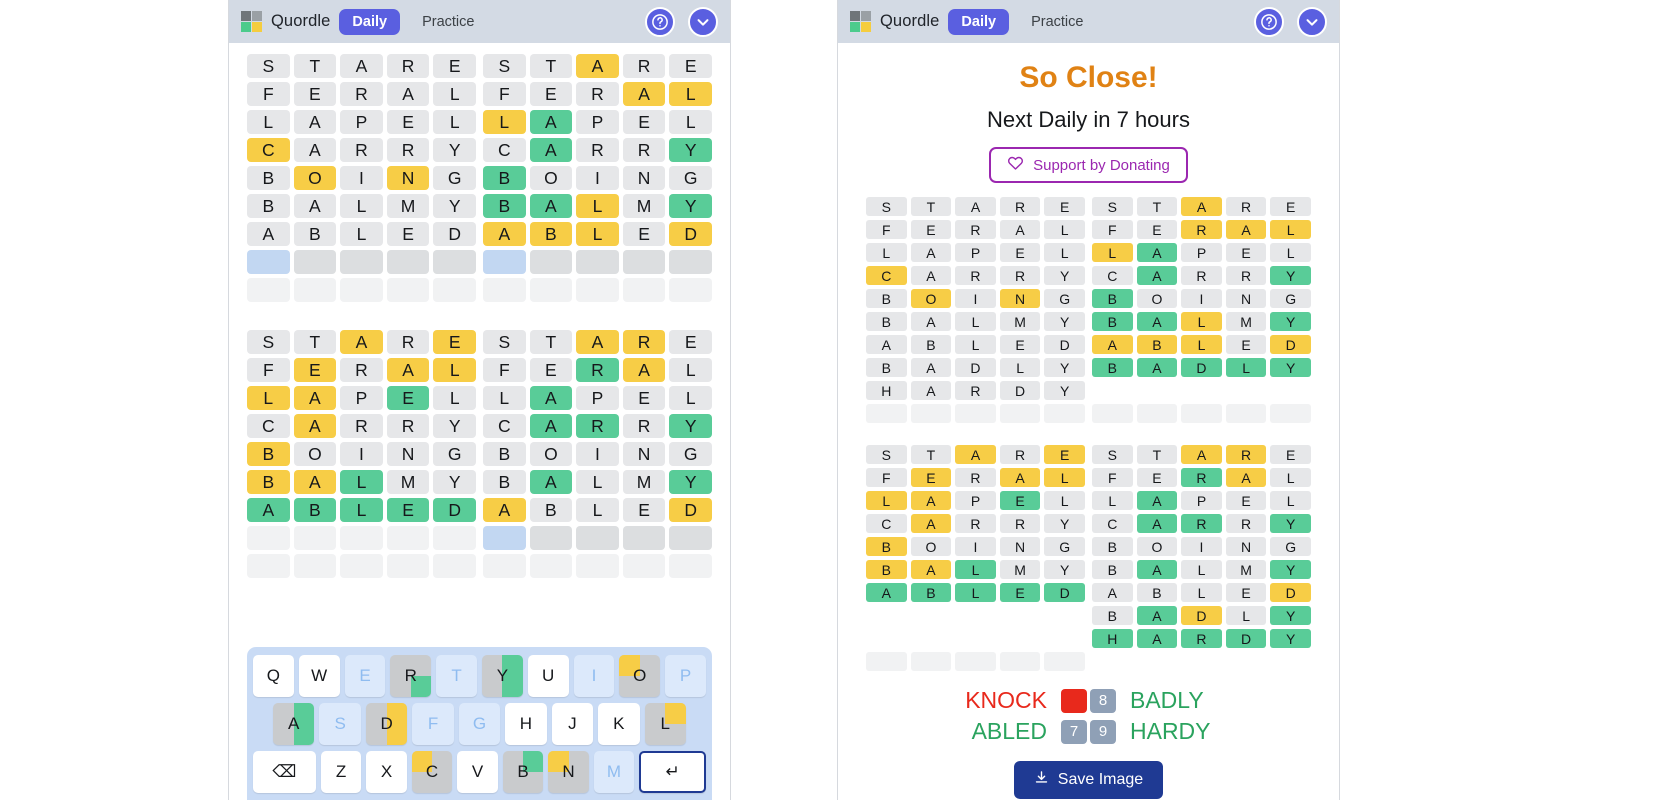 The height and width of the screenshot is (800, 1668). I want to click on score-word-right: BADLY, so click(1167, 700).